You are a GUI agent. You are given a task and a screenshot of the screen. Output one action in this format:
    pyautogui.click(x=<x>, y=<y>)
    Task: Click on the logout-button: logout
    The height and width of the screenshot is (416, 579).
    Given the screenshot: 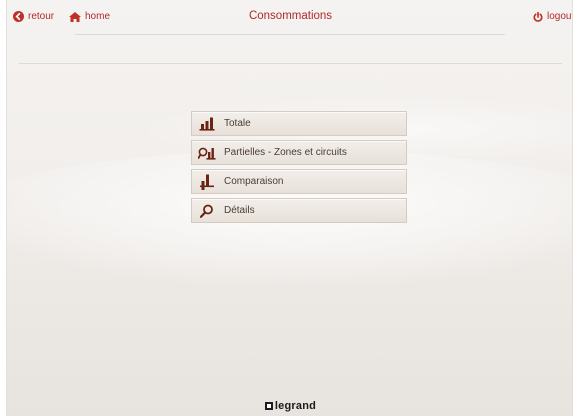 What is the action you would take?
    pyautogui.click(x=553, y=16)
    